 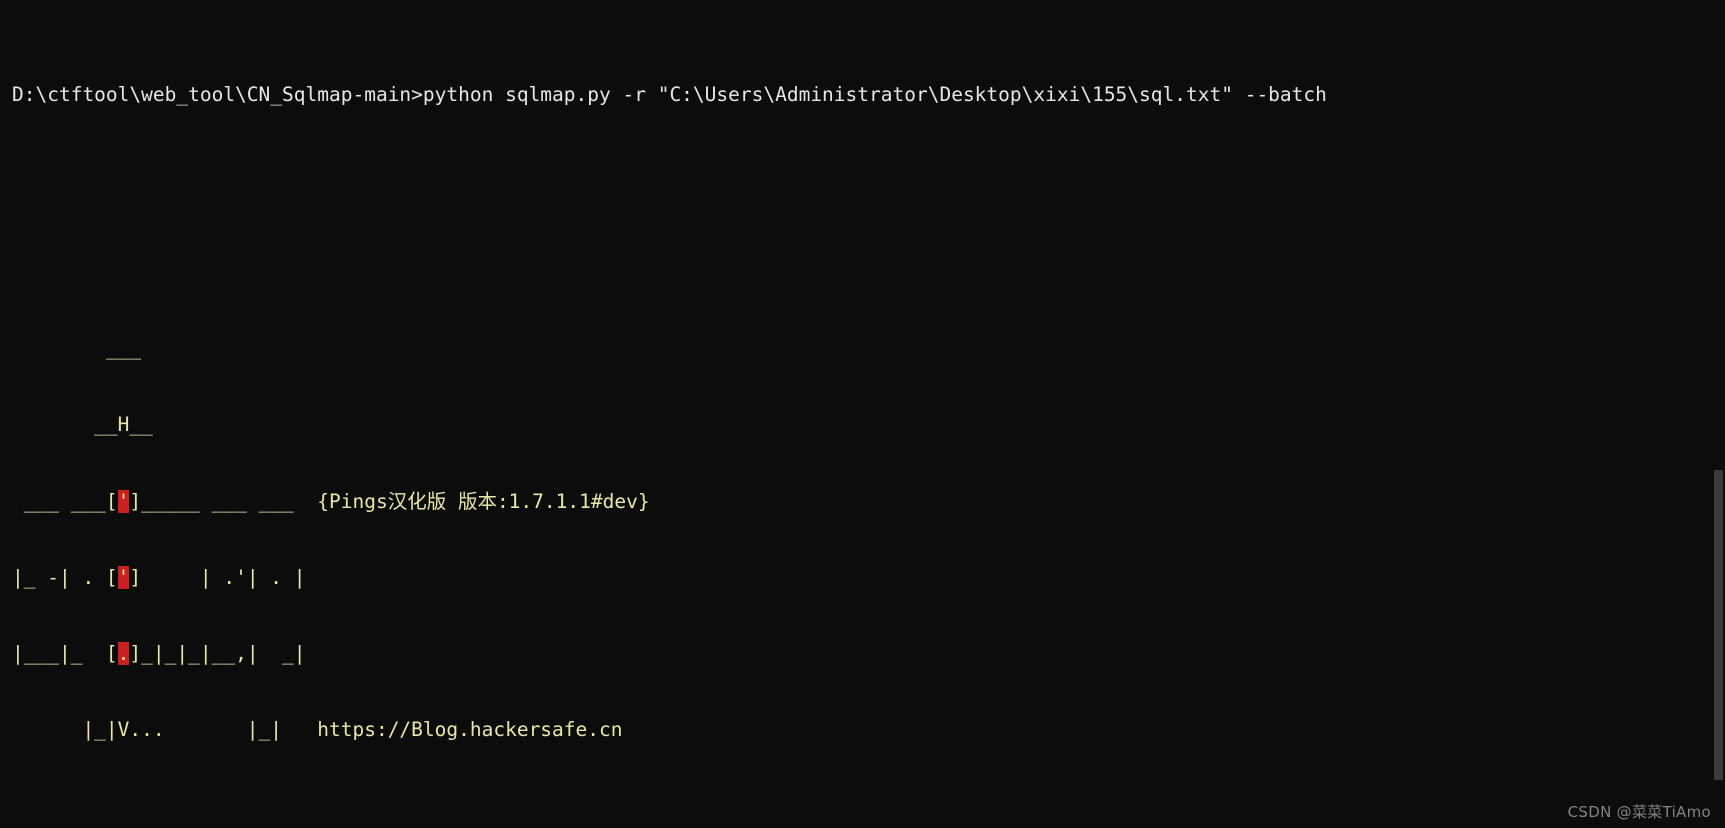 I want to click on logo-row-4-pre: |_ -| . [, so click(x=65, y=577).